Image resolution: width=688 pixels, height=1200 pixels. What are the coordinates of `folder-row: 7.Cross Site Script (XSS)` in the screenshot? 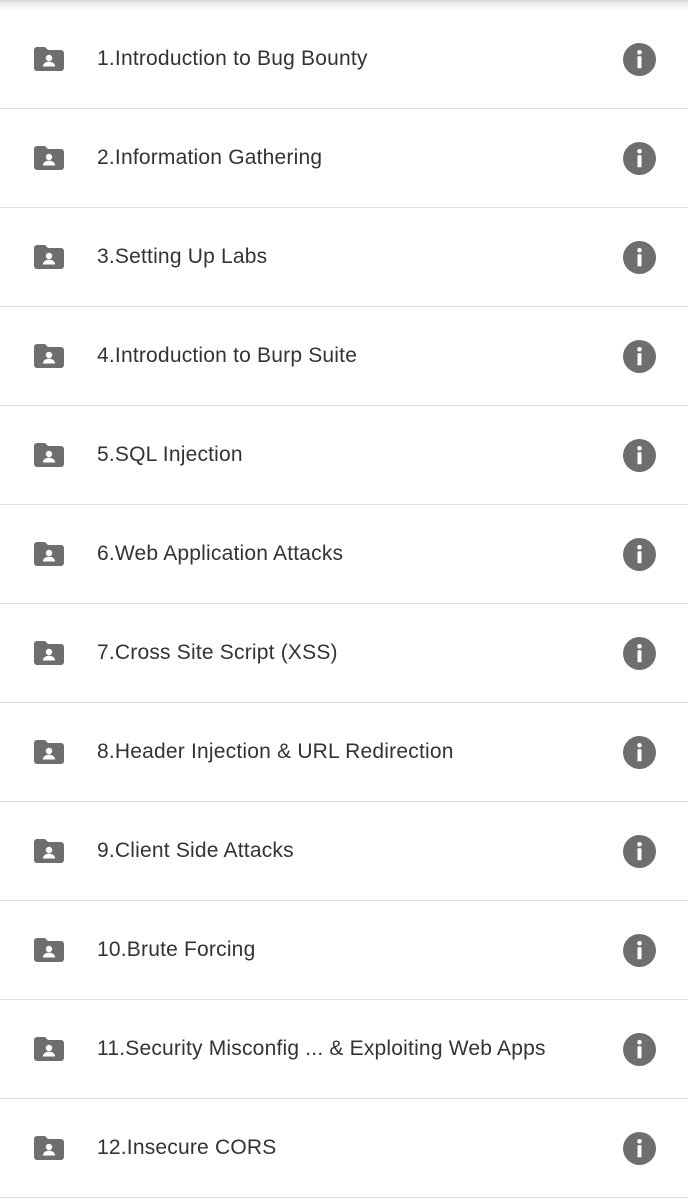 It's located at (344, 653).